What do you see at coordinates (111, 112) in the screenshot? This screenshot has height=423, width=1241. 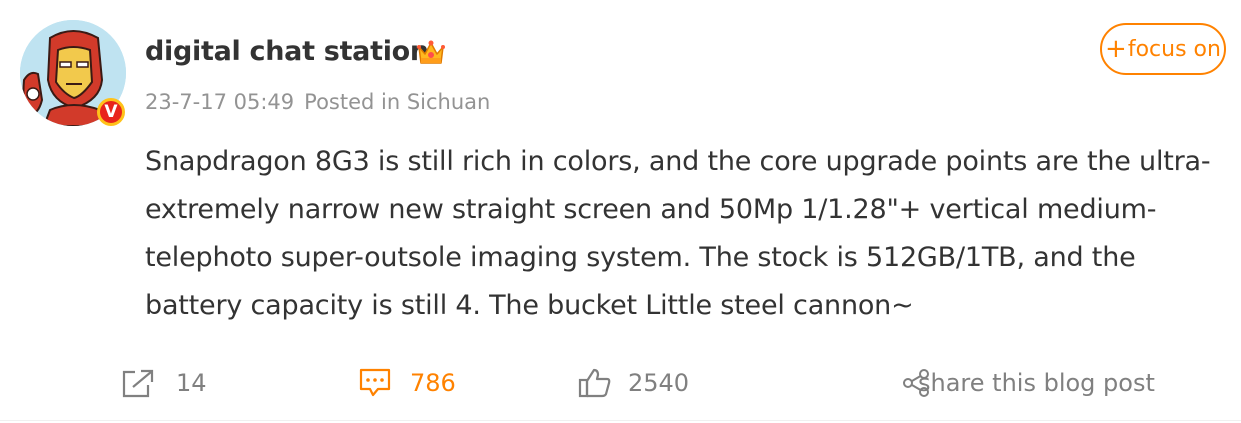 I see `verified-badge: V` at bounding box center [111, 112].